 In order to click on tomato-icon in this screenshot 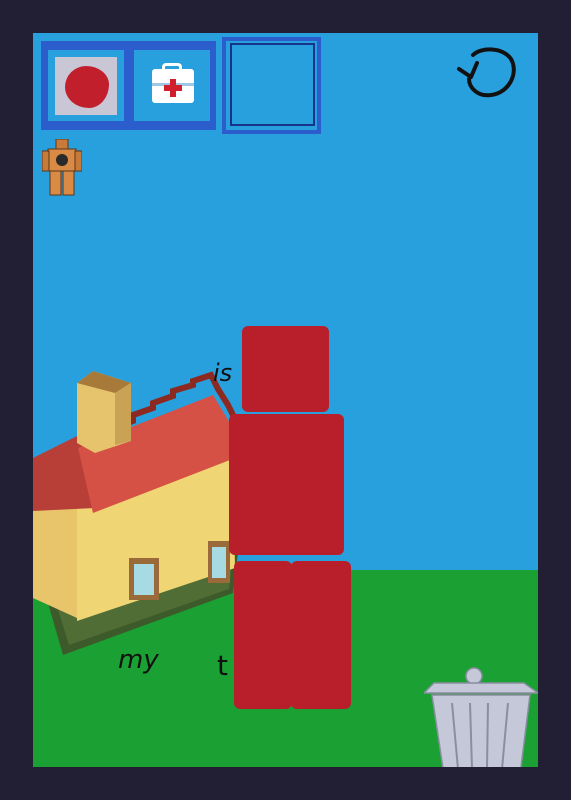, I will do `click(87, 87)`.